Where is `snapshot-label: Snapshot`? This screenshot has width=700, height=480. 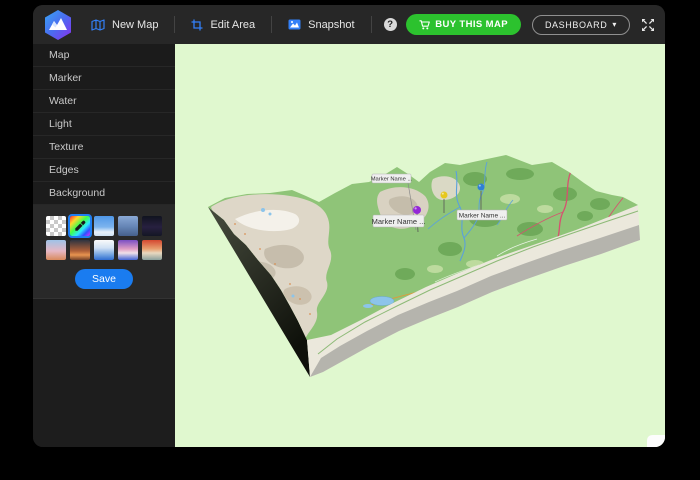 snapshot-label: Snapshot is located at coordinates (331, 24).